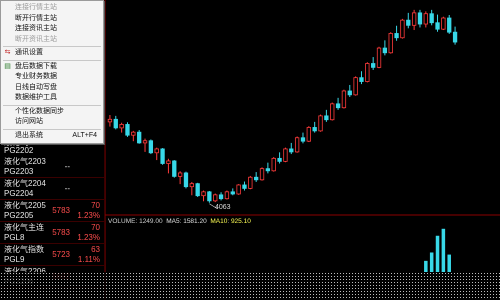 The width and height of the screenshot is (500, 300). I want to click on menu-item: 连接行情主站, so click(52, 8).